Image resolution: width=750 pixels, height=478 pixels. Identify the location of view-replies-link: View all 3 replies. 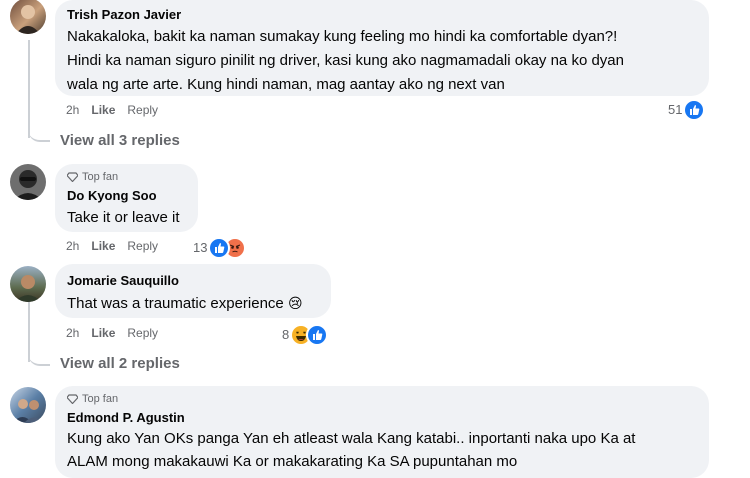
(120, 140).